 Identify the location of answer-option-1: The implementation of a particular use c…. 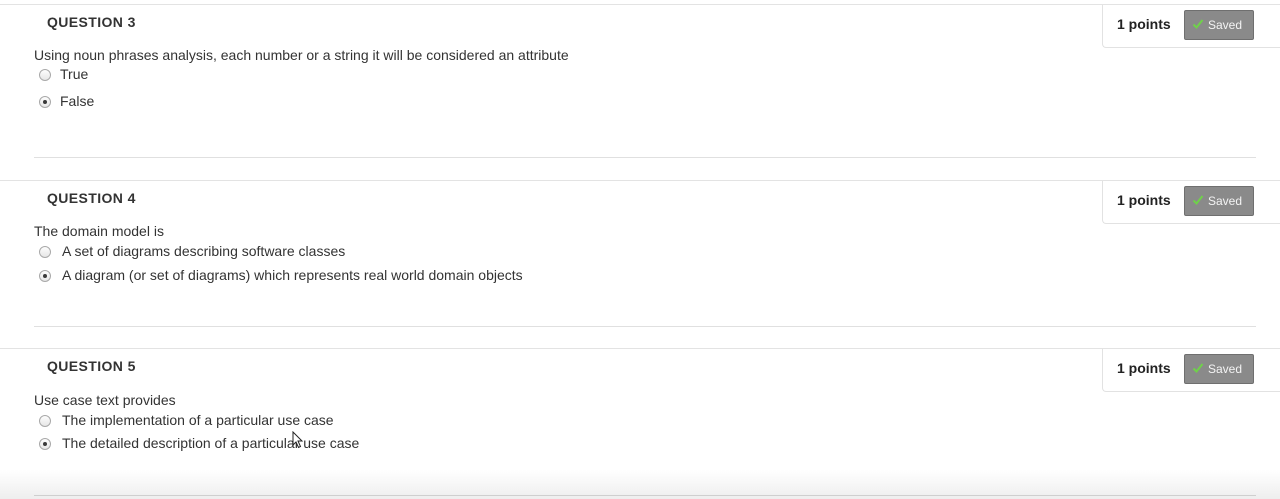
(229, 421).